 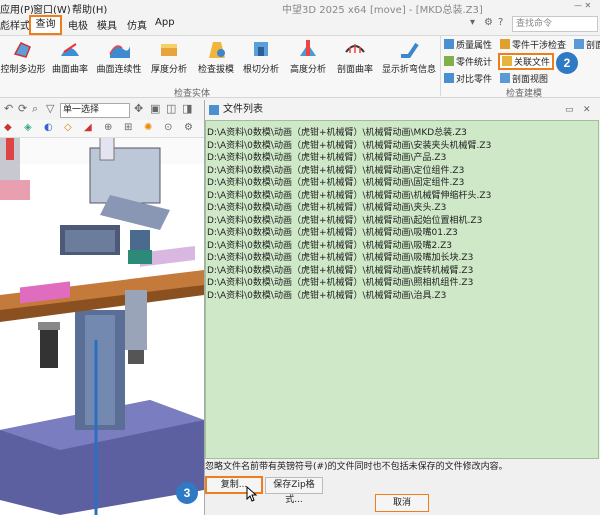 I want to click on file-row: D:\A资料\0数模\动画（虎钳+机械臂）\机械臂动画\吸嘴加长块.Z3, so click(x=402, y=258).